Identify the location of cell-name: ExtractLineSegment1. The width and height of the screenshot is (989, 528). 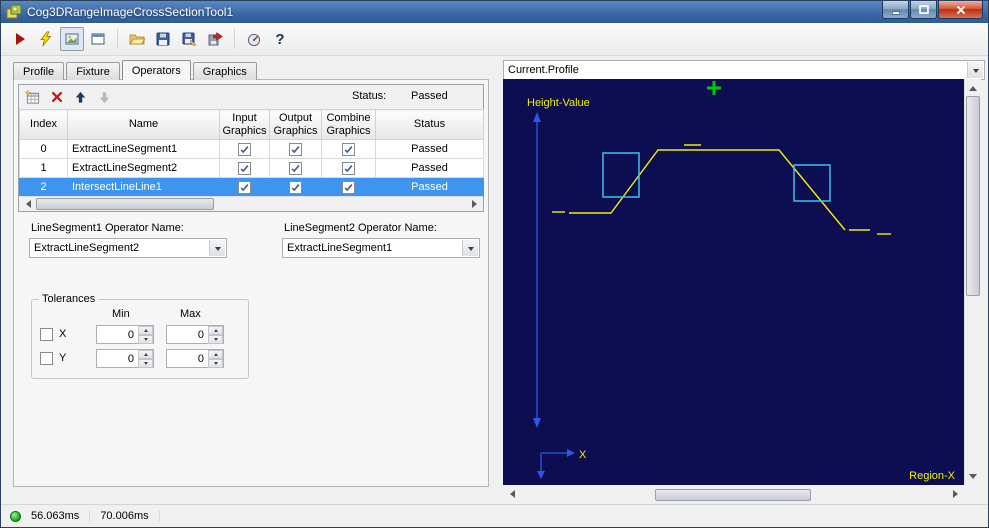
(143, 149).